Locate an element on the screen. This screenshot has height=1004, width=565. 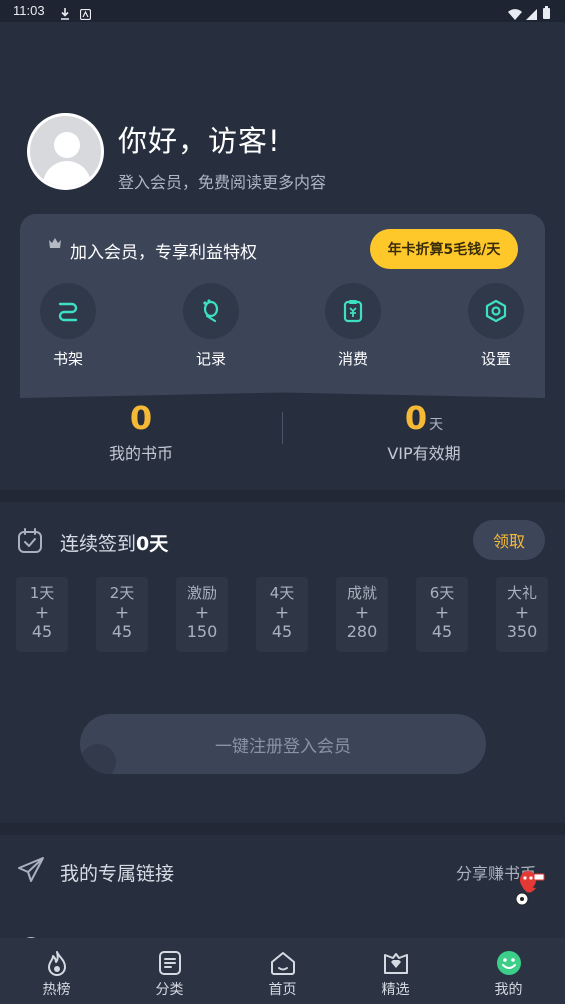
tab-hot: 热榜 is located at coordinates (56, 971).